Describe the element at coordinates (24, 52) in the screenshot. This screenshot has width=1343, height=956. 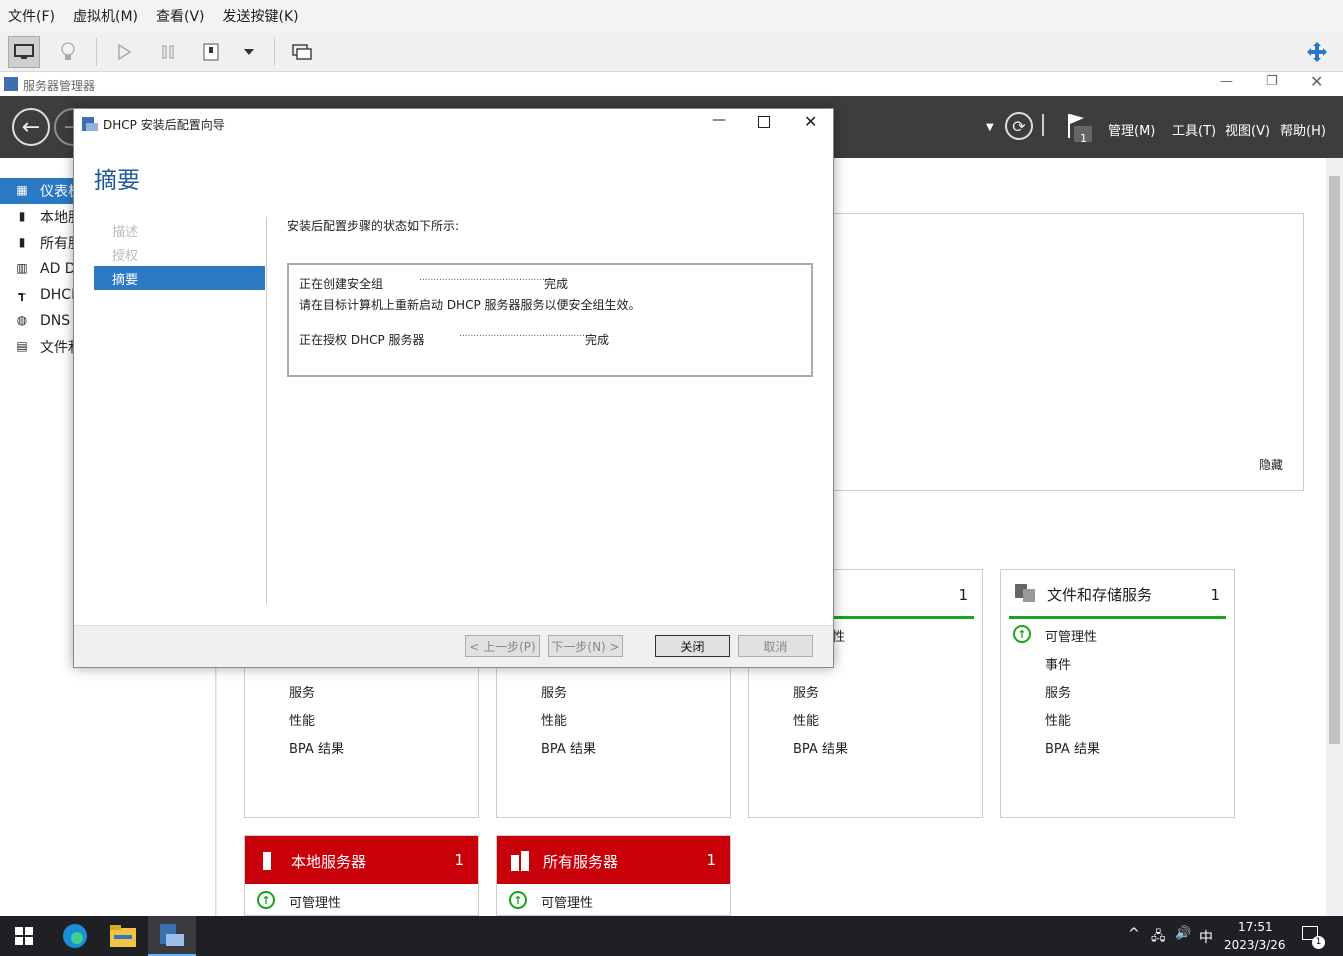
I see `console-view-icon` at that location.